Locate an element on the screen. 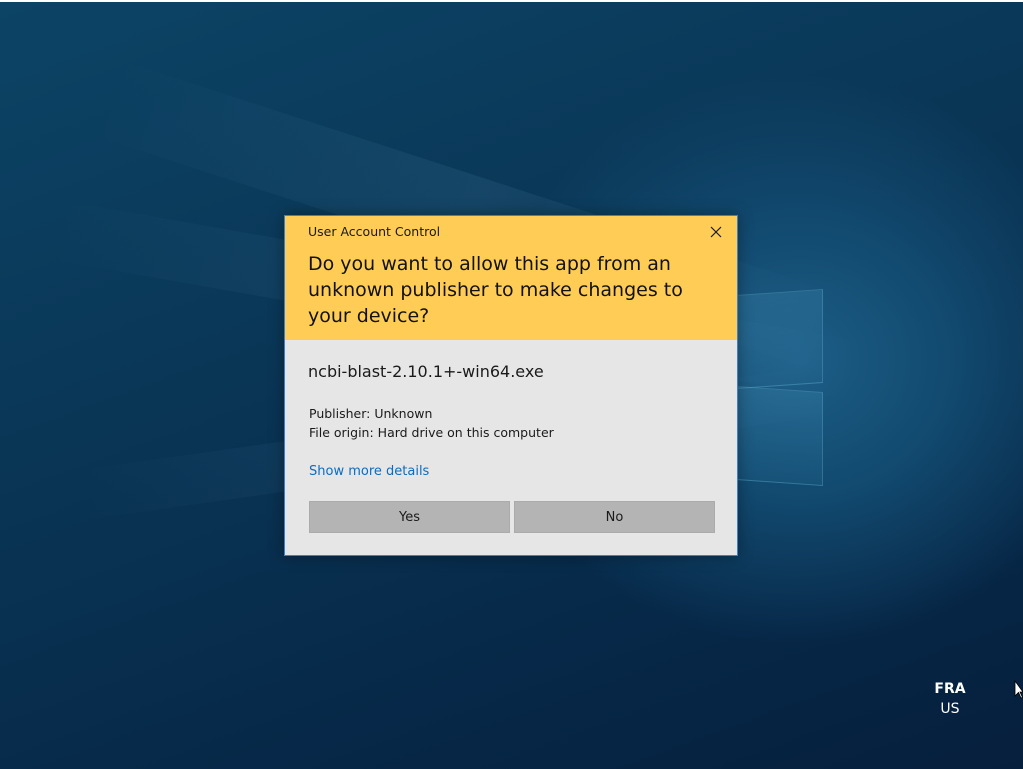 This screenshot has height=769, width=1023. close-icon is located at coordinates (716, 232).